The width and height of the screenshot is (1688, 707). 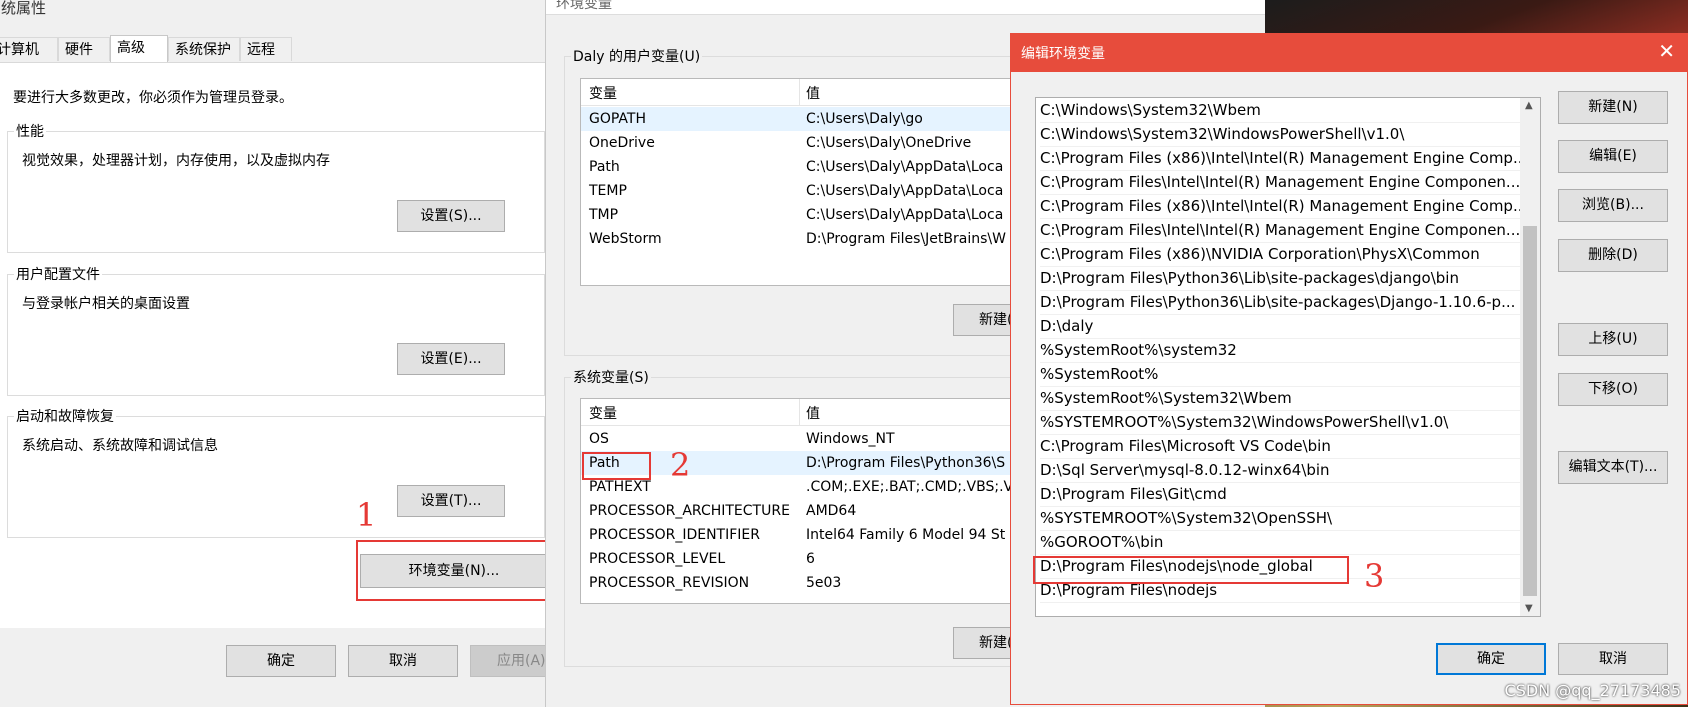 I want to click on var-value: Windows_NT, so click(x=850, y=439).